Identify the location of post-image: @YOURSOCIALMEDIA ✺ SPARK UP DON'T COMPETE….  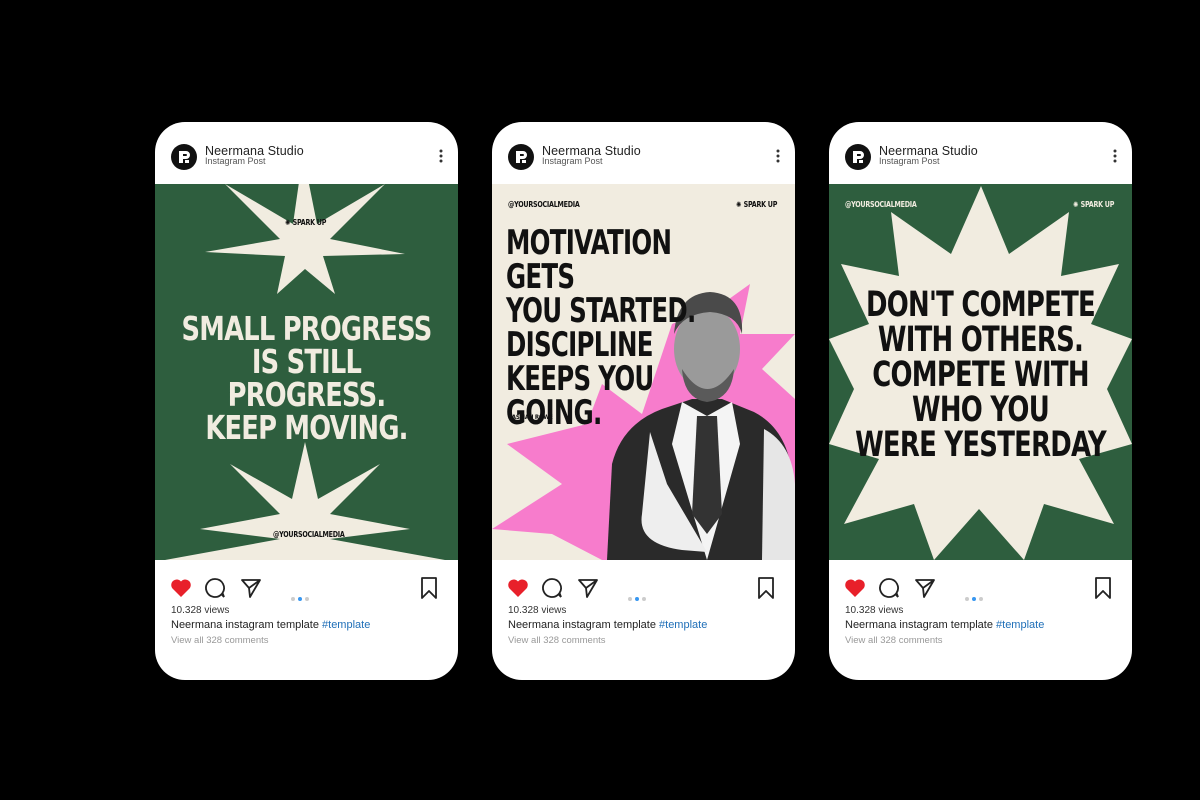
(980, 372).